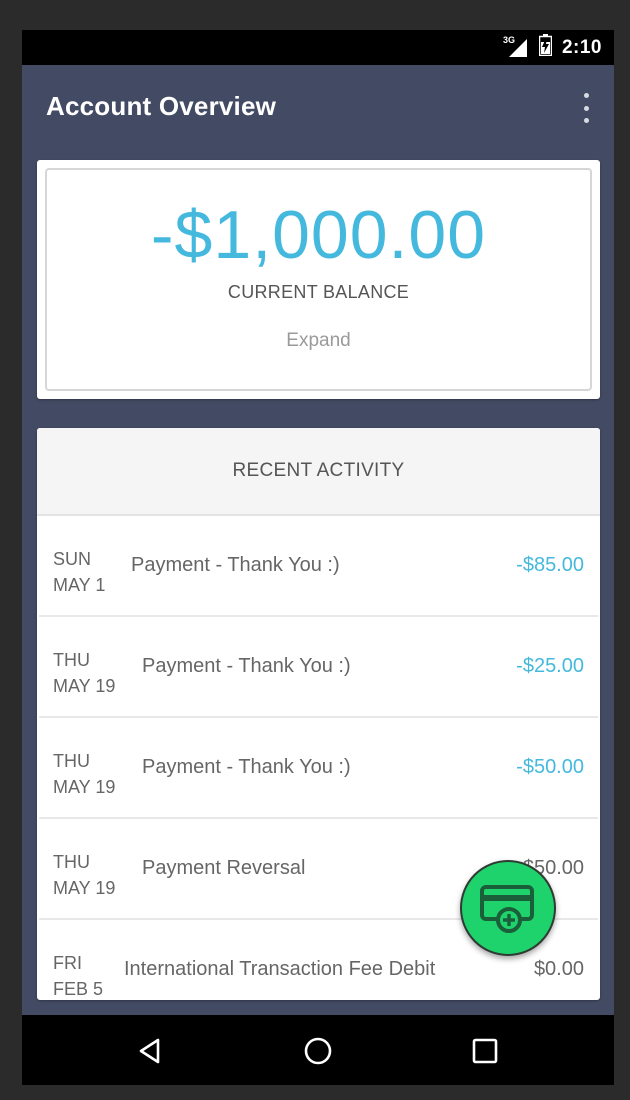 The height and width of the screenshot is (1100, 630). I want to click on device-bezel-top, so click(315, 15).